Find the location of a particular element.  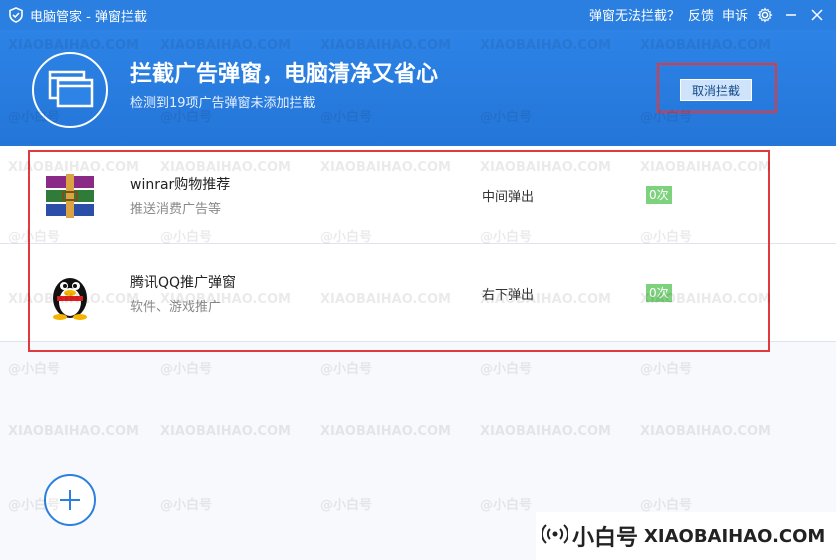

broadcast-icon is located at coordinates (555, 536).